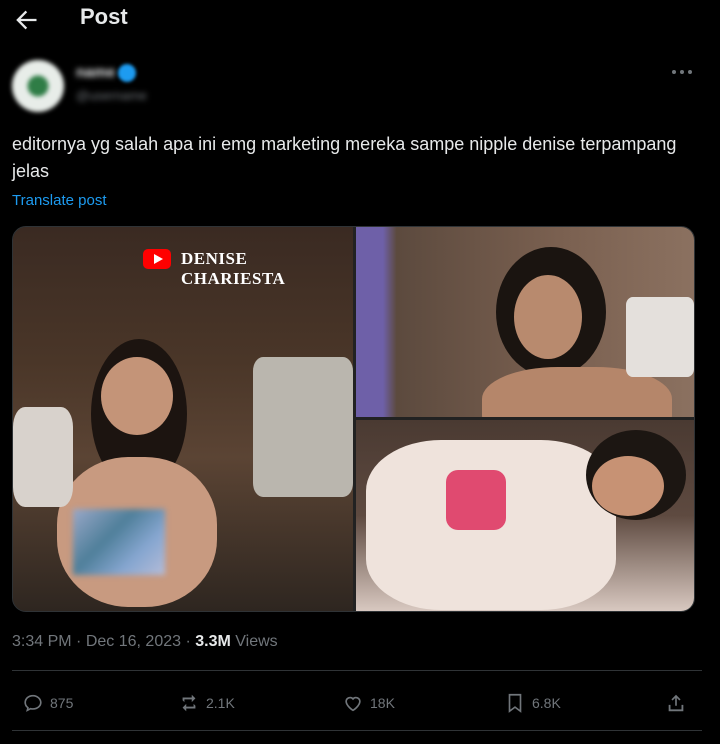 This screenshot has height=744, width=720. What do you see at coordinates (682, 72) in the screenshot?
I see `more-options-icon` at bounding box center [682, 72].